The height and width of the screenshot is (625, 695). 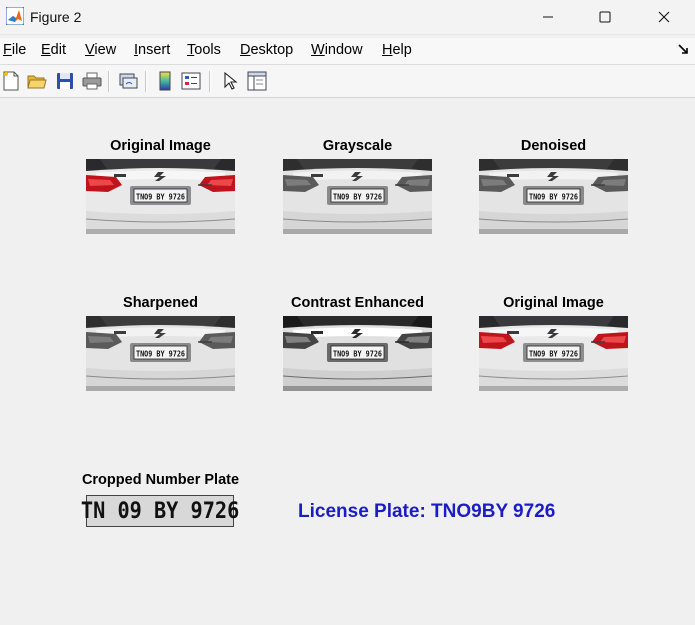 I want to click on select-arrow-icon, so click(x=231, y=80).